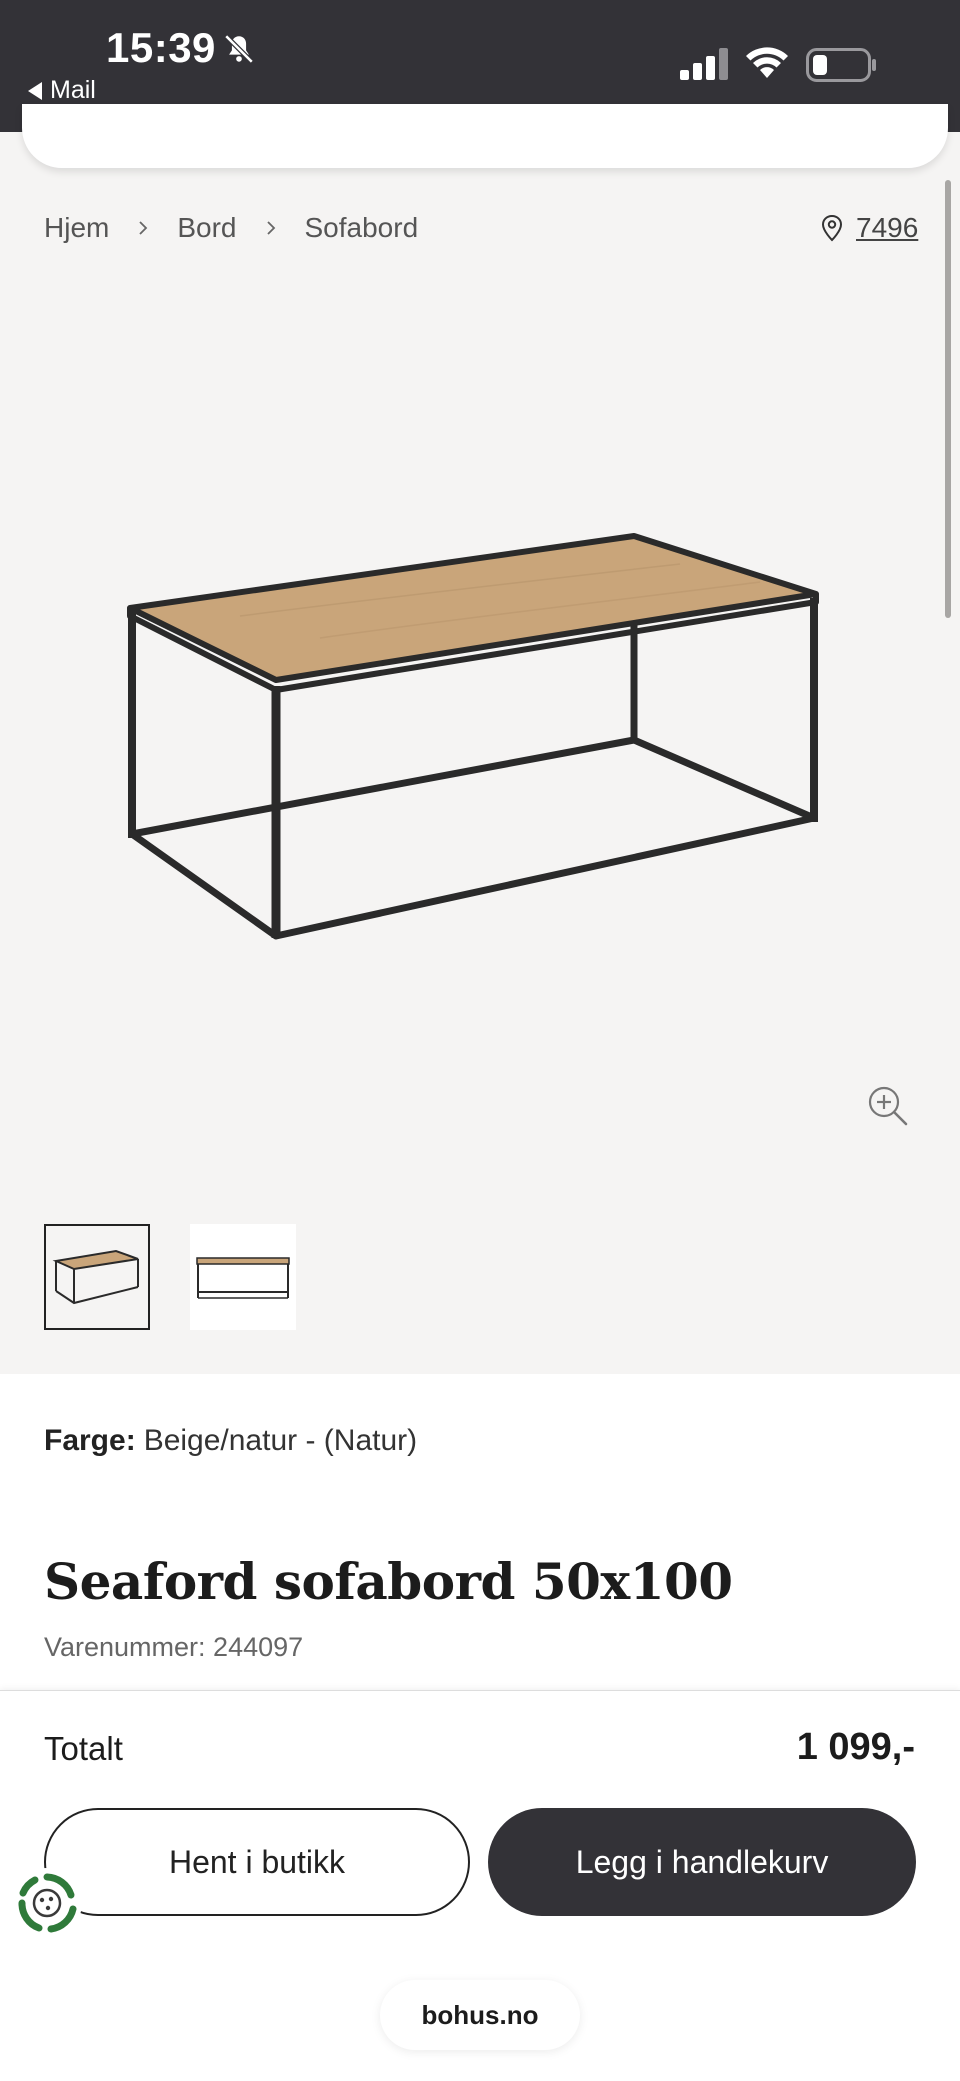 This screenshot has width=960, height=2081. Describe the element at coordinates (832, 228) in the screenshot. I see `location-pin-icon` at that location.